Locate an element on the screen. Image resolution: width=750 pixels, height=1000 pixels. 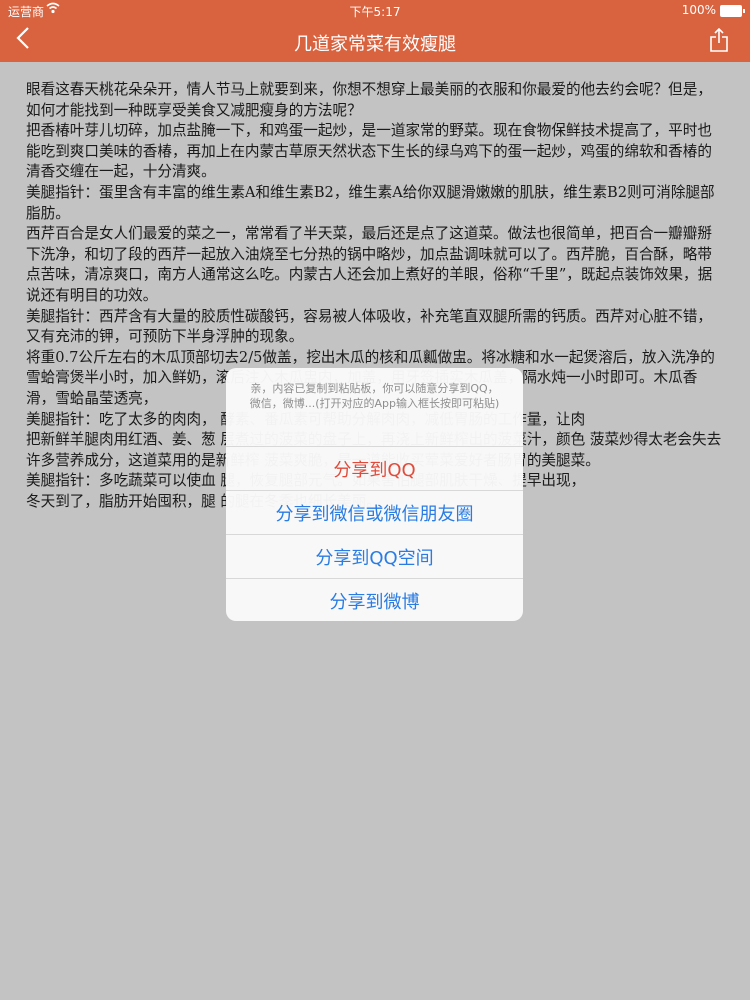
page-title: 几道家常菜有效瘦腿 is located at coordinates (375, 44).